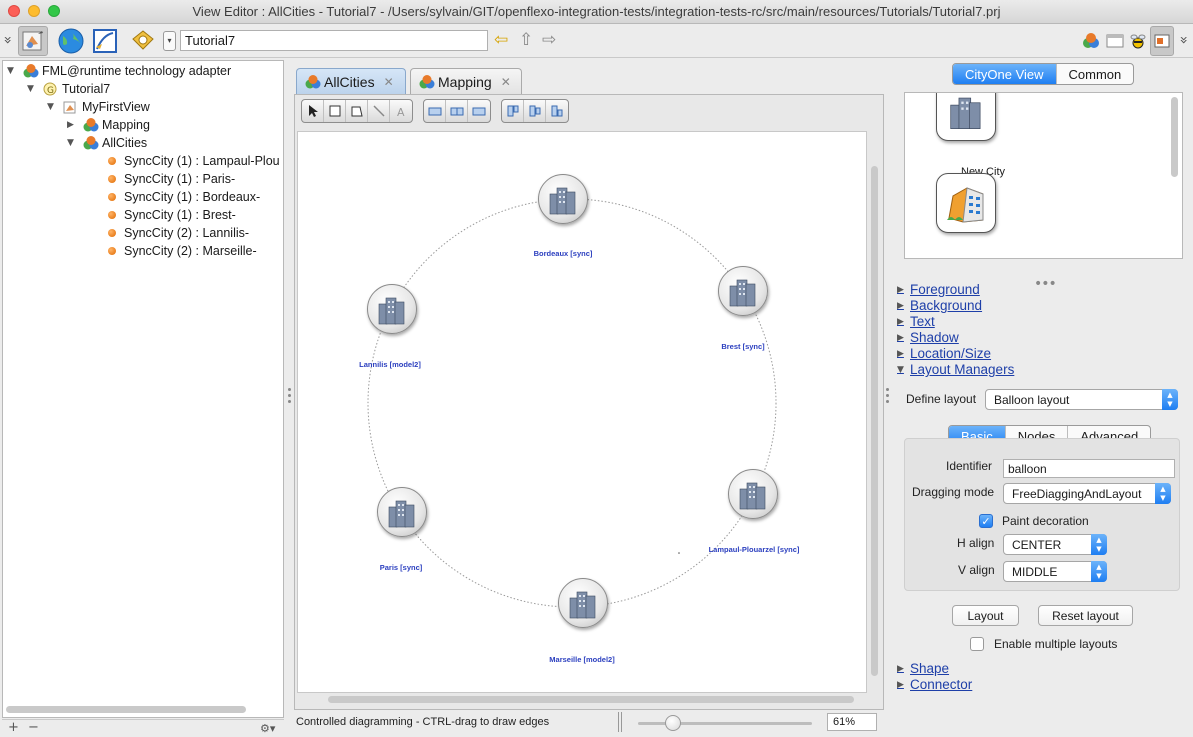 The image size is (1193, 737). Describe the element at coordinates (955, 369) in the screenshot. I see `section-layout-managers: ▼ Layout Managers` at that location.